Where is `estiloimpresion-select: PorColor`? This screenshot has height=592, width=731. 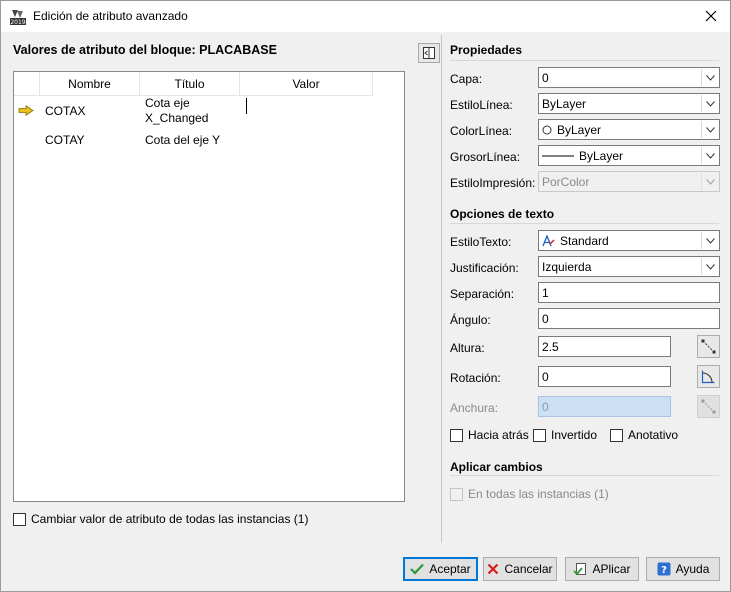
estiloimpresion-select: PorColor is located at coordinates (629, 181).